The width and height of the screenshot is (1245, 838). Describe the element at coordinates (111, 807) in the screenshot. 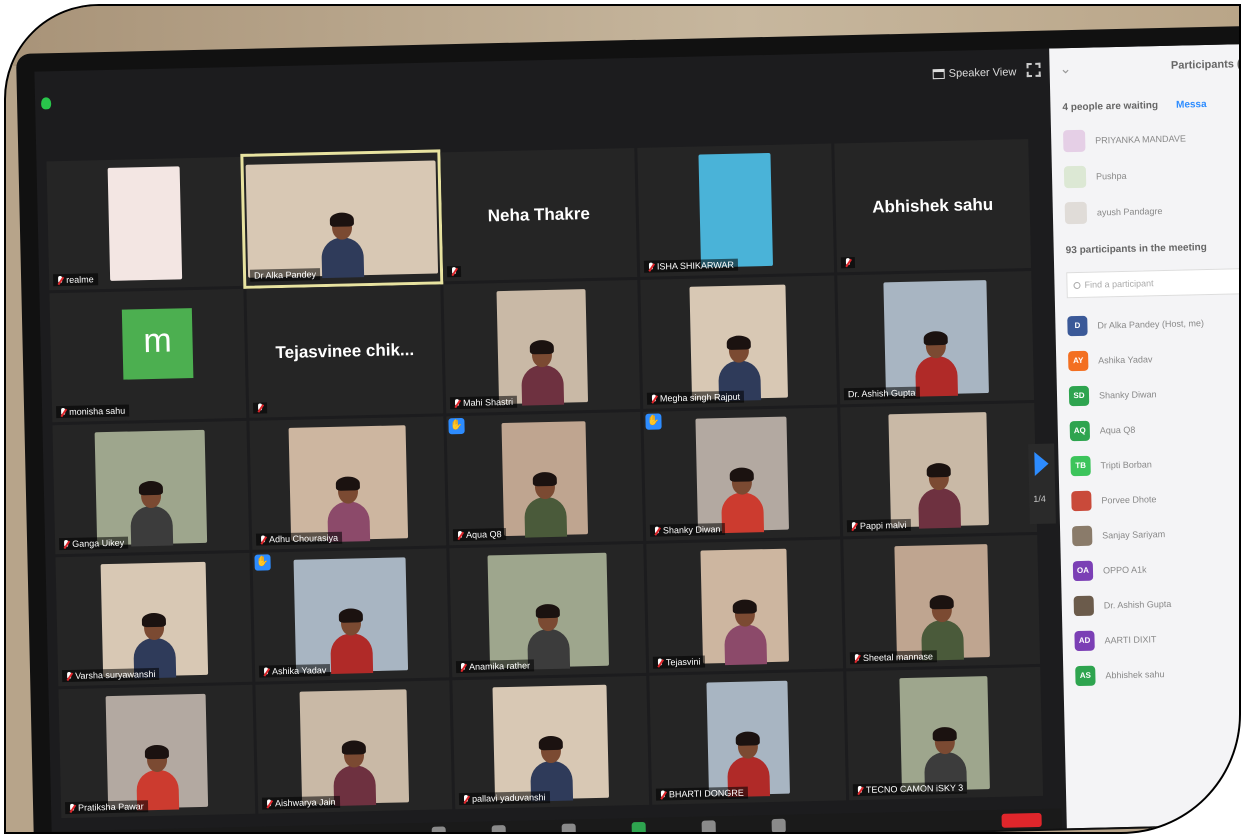

I see `participant-name: Pratiksha Pawar` at that location.